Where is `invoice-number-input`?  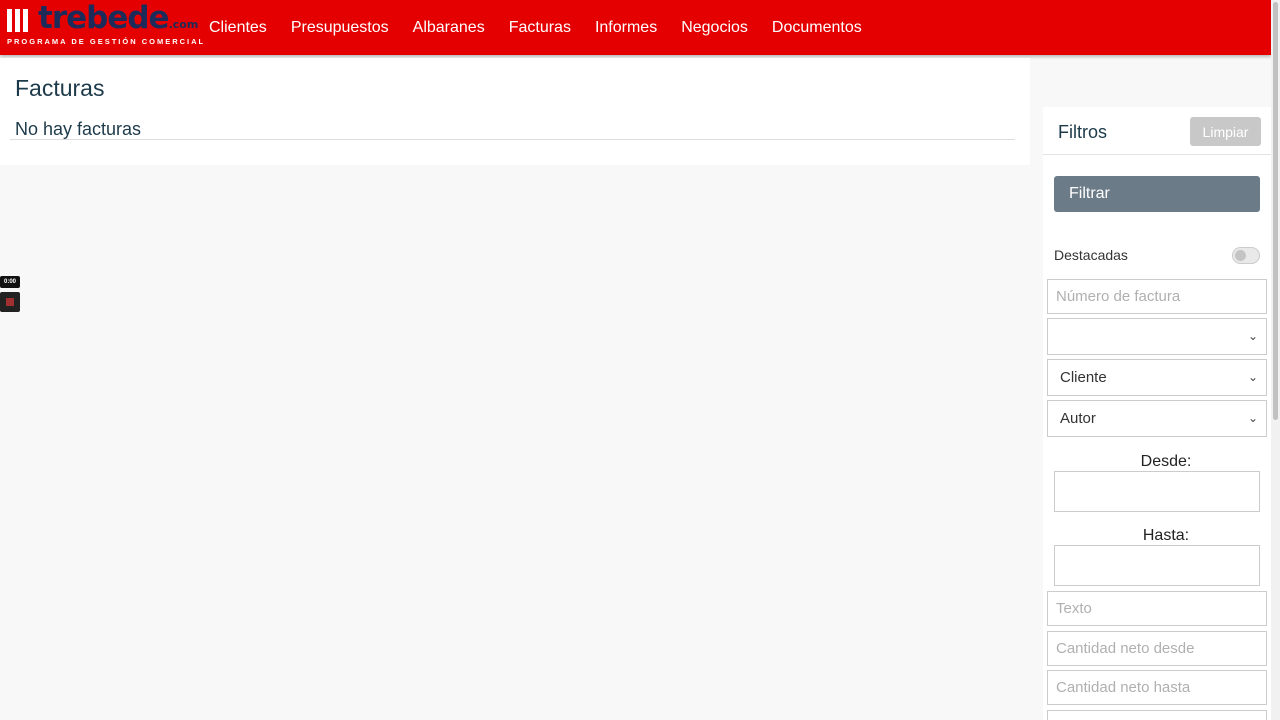 invoice-number-input is located at coordinates (1157, 296).